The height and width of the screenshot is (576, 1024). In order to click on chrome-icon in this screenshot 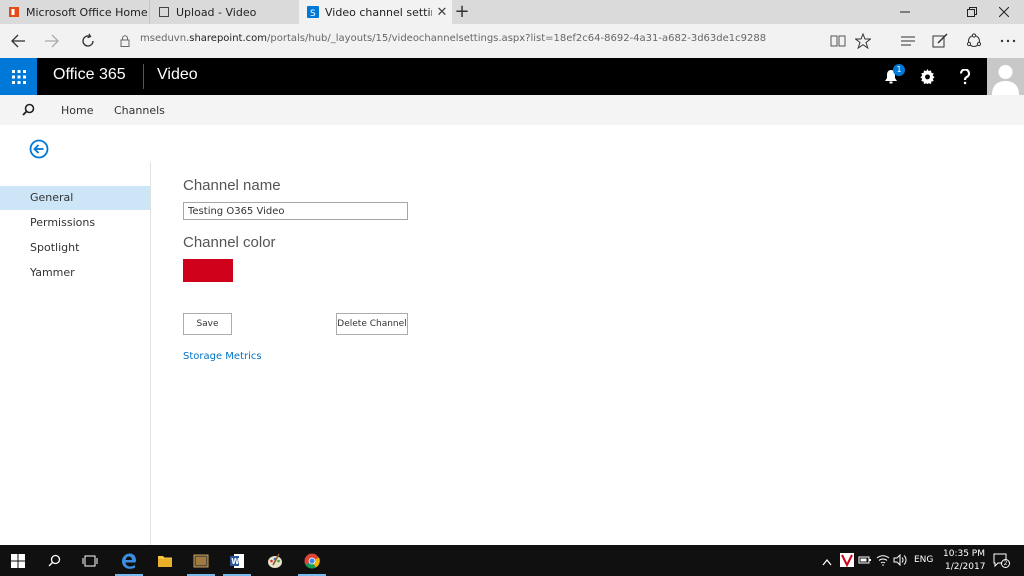, I will do `click(312, 560)`.